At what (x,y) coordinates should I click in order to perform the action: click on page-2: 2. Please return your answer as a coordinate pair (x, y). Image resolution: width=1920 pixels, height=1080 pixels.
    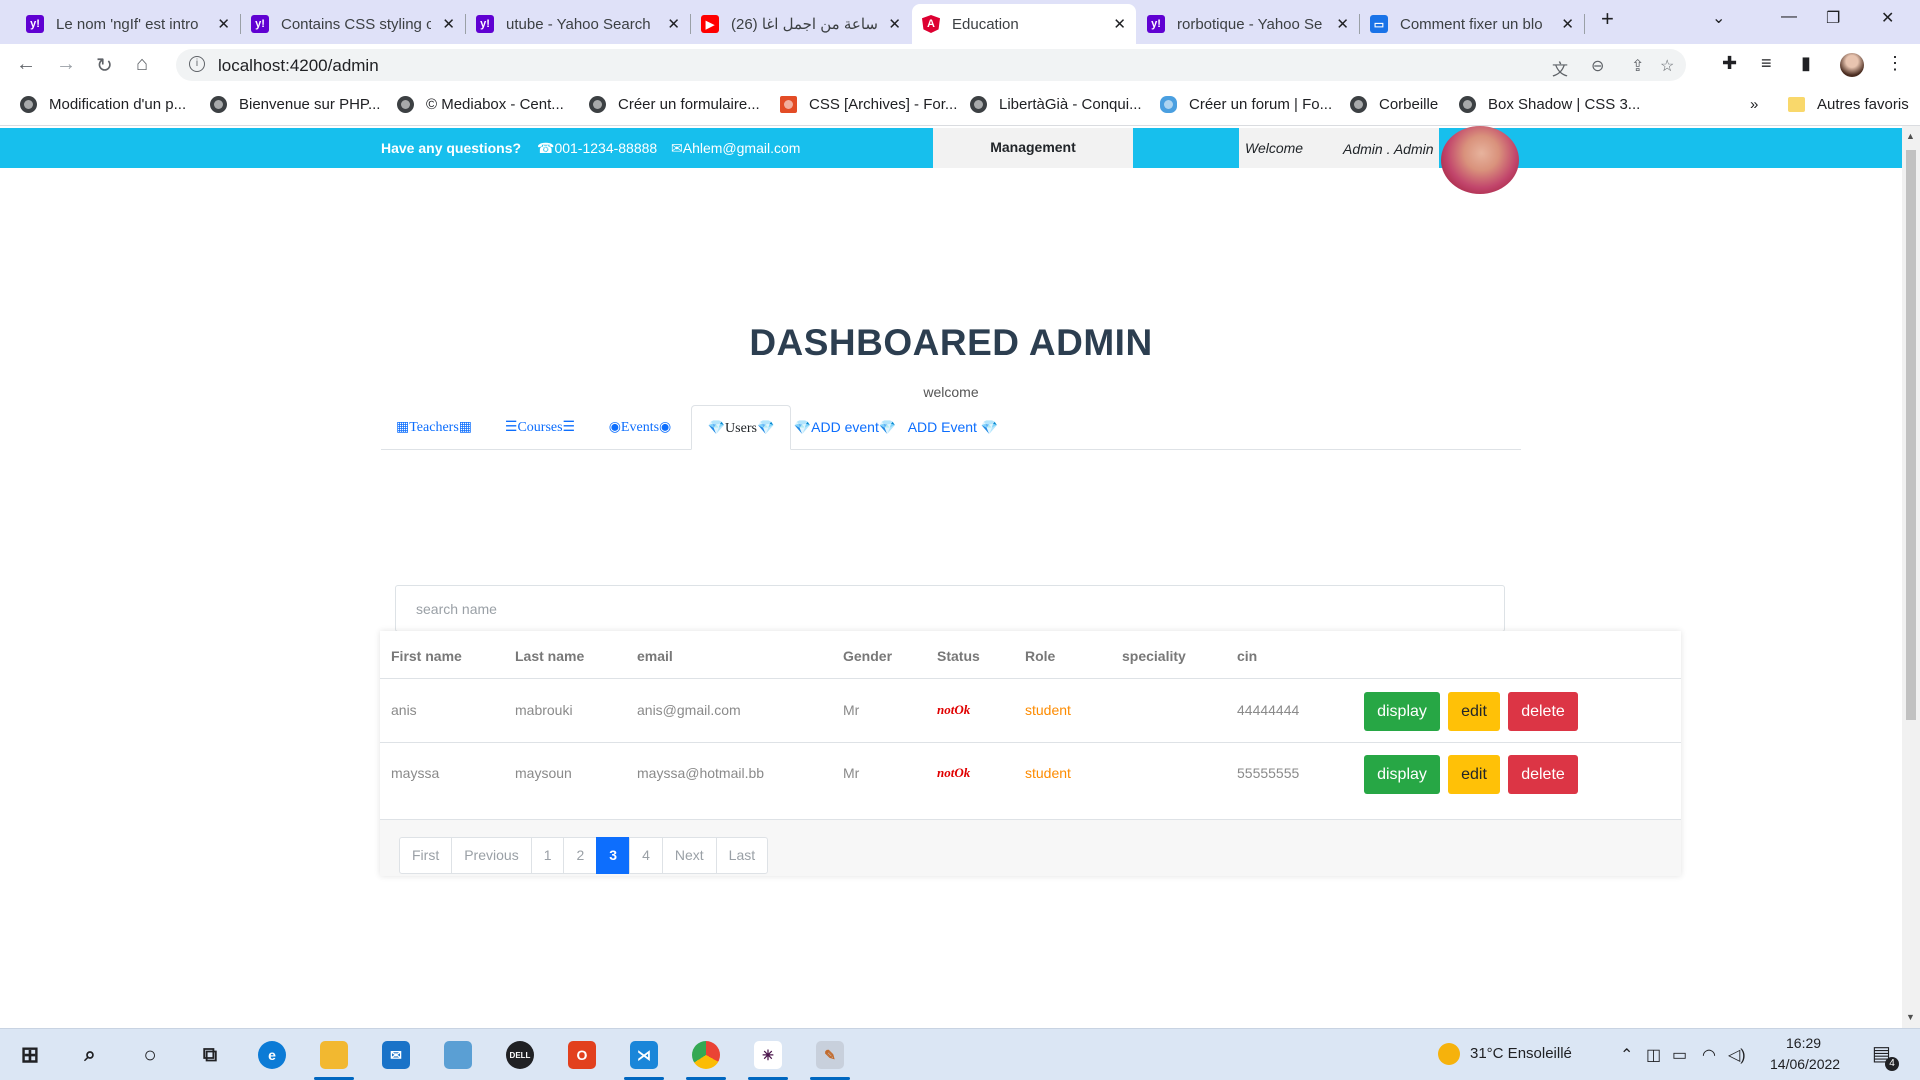
    Looking at the image, I should click on (580, 855).